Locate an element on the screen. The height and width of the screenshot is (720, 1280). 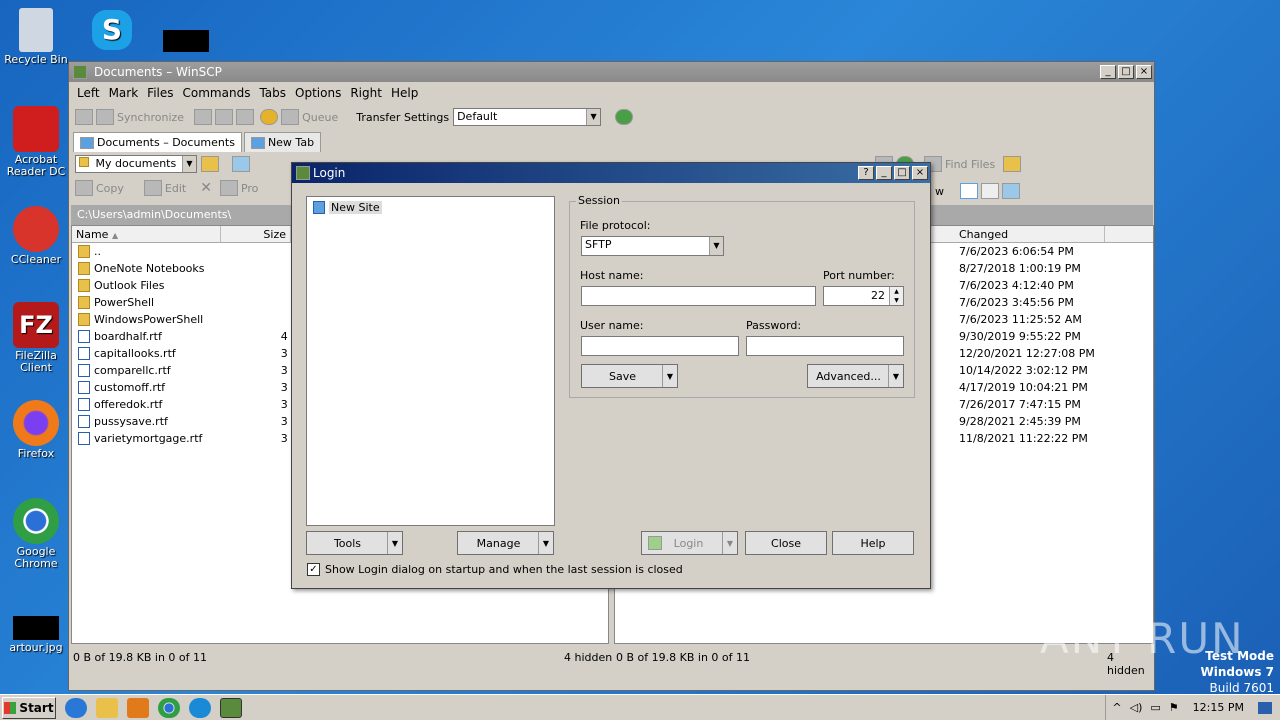
menu-help: Help is located at coordinates (404, 93).